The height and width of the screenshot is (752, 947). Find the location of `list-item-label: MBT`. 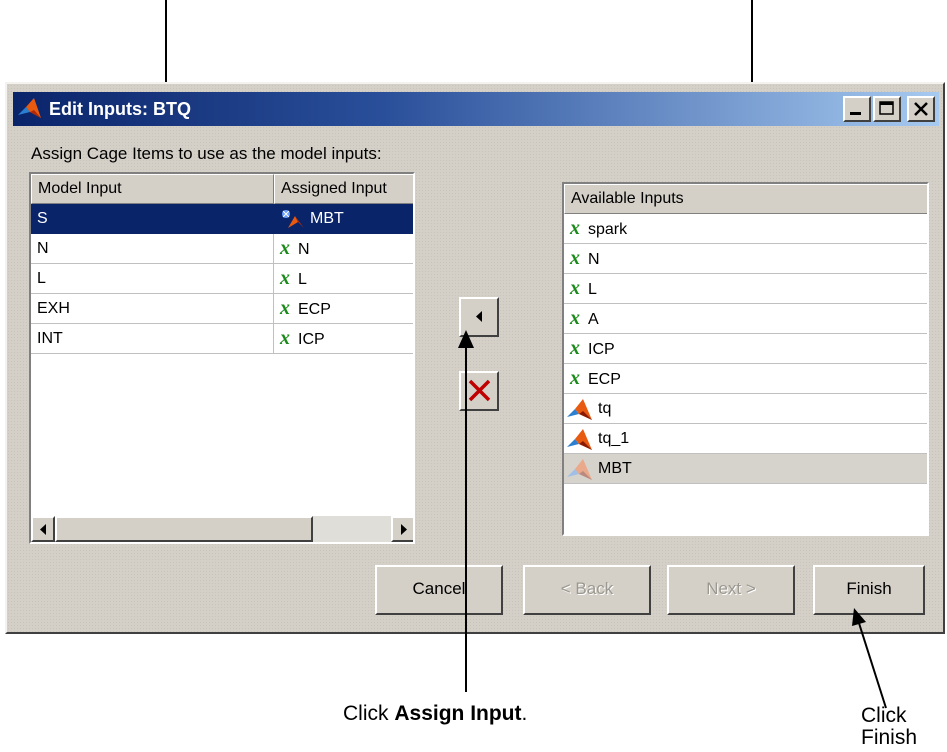

list-item-label: MBT is located at coordinates (615, 468).